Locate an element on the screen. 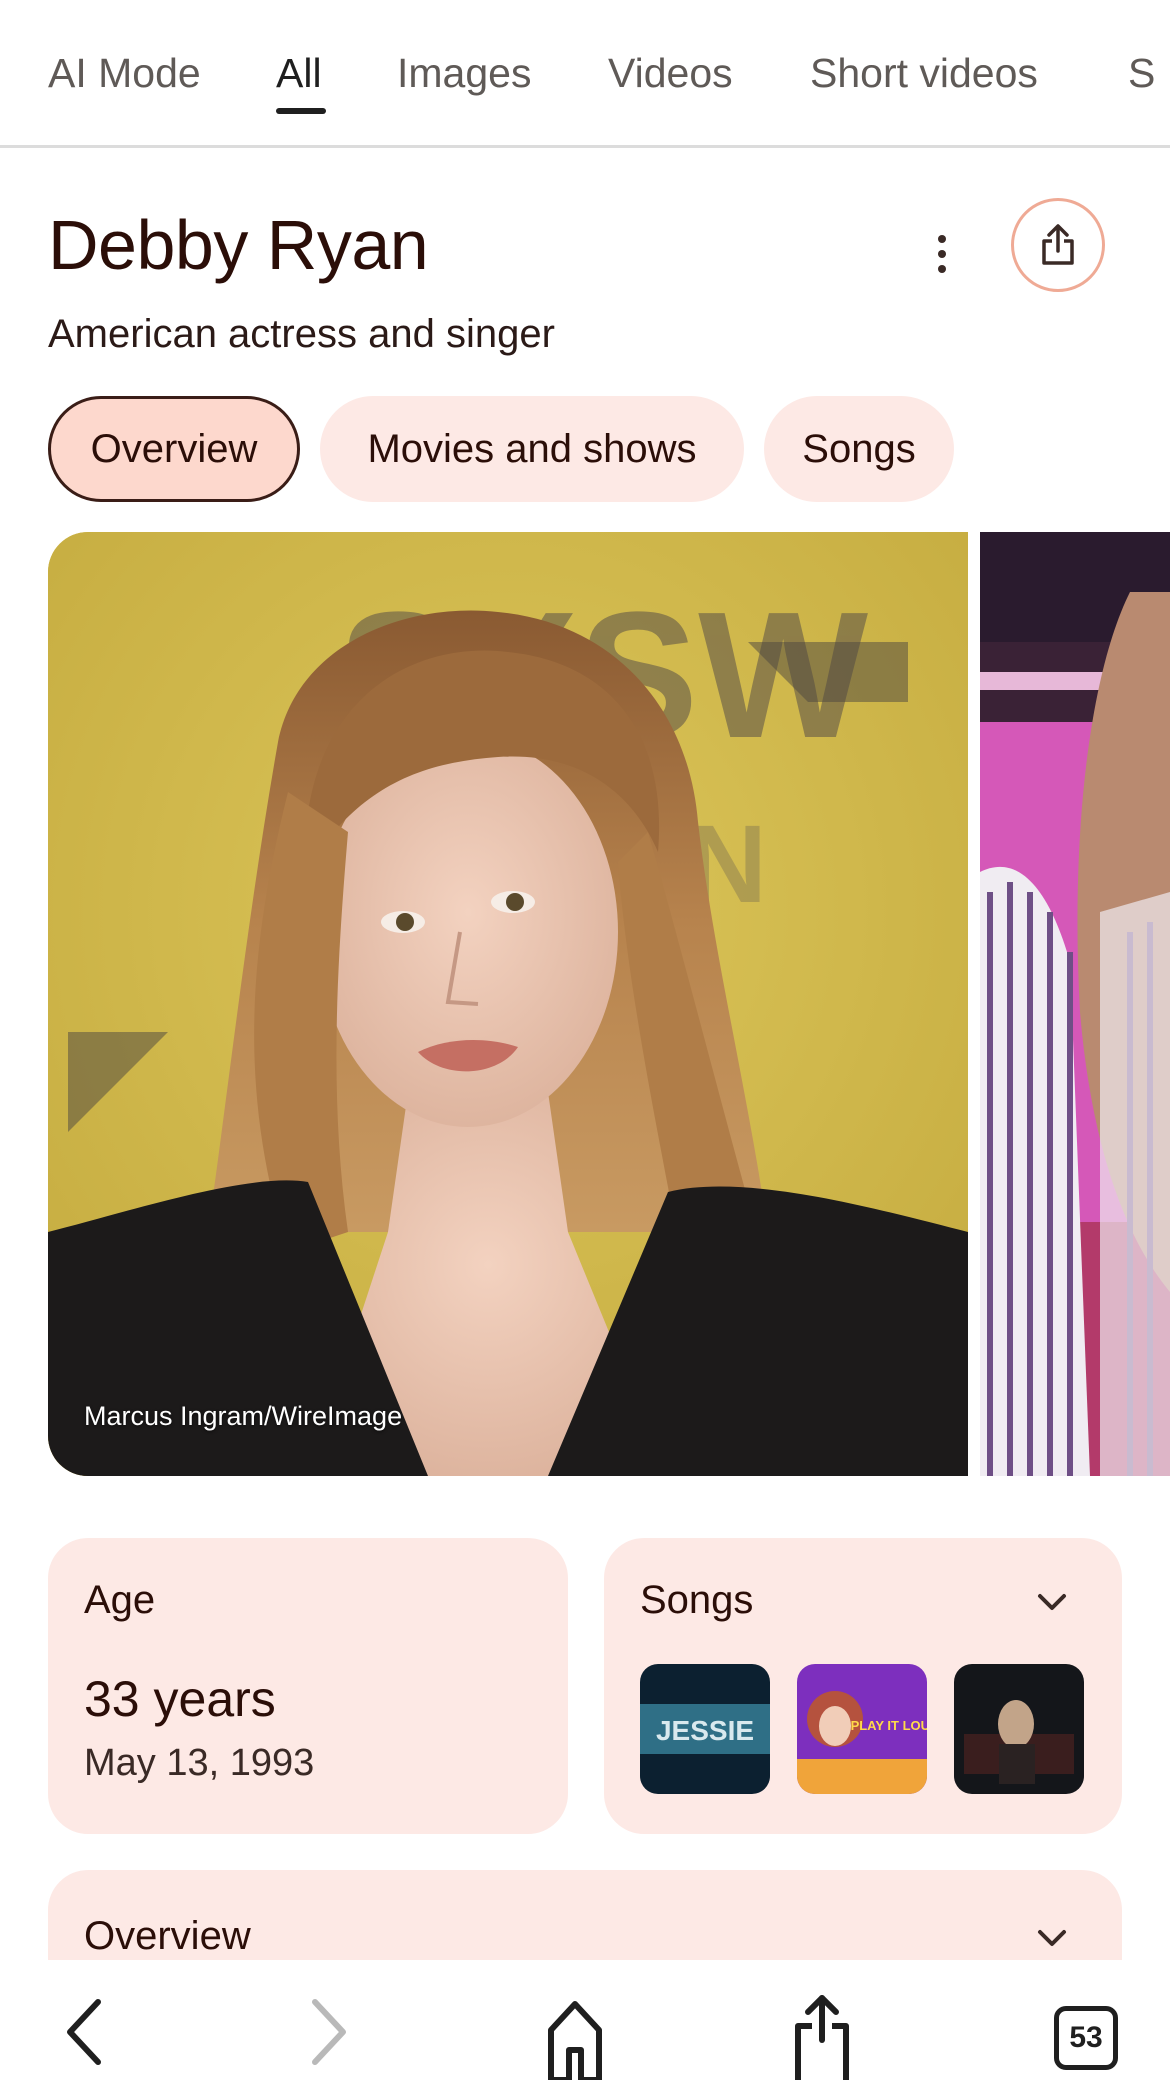 This screenshot has height=2080, width=1170. chip-songs: Songs is located at coordinates (859, 449).